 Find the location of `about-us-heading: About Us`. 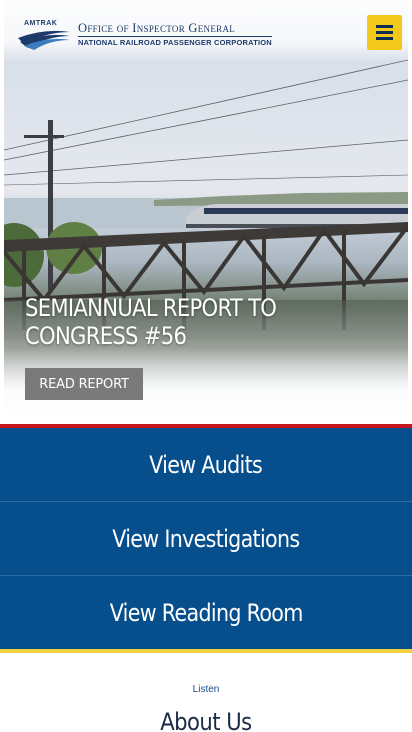

about-us-heading: About Us is located at coordinates (206, 720).